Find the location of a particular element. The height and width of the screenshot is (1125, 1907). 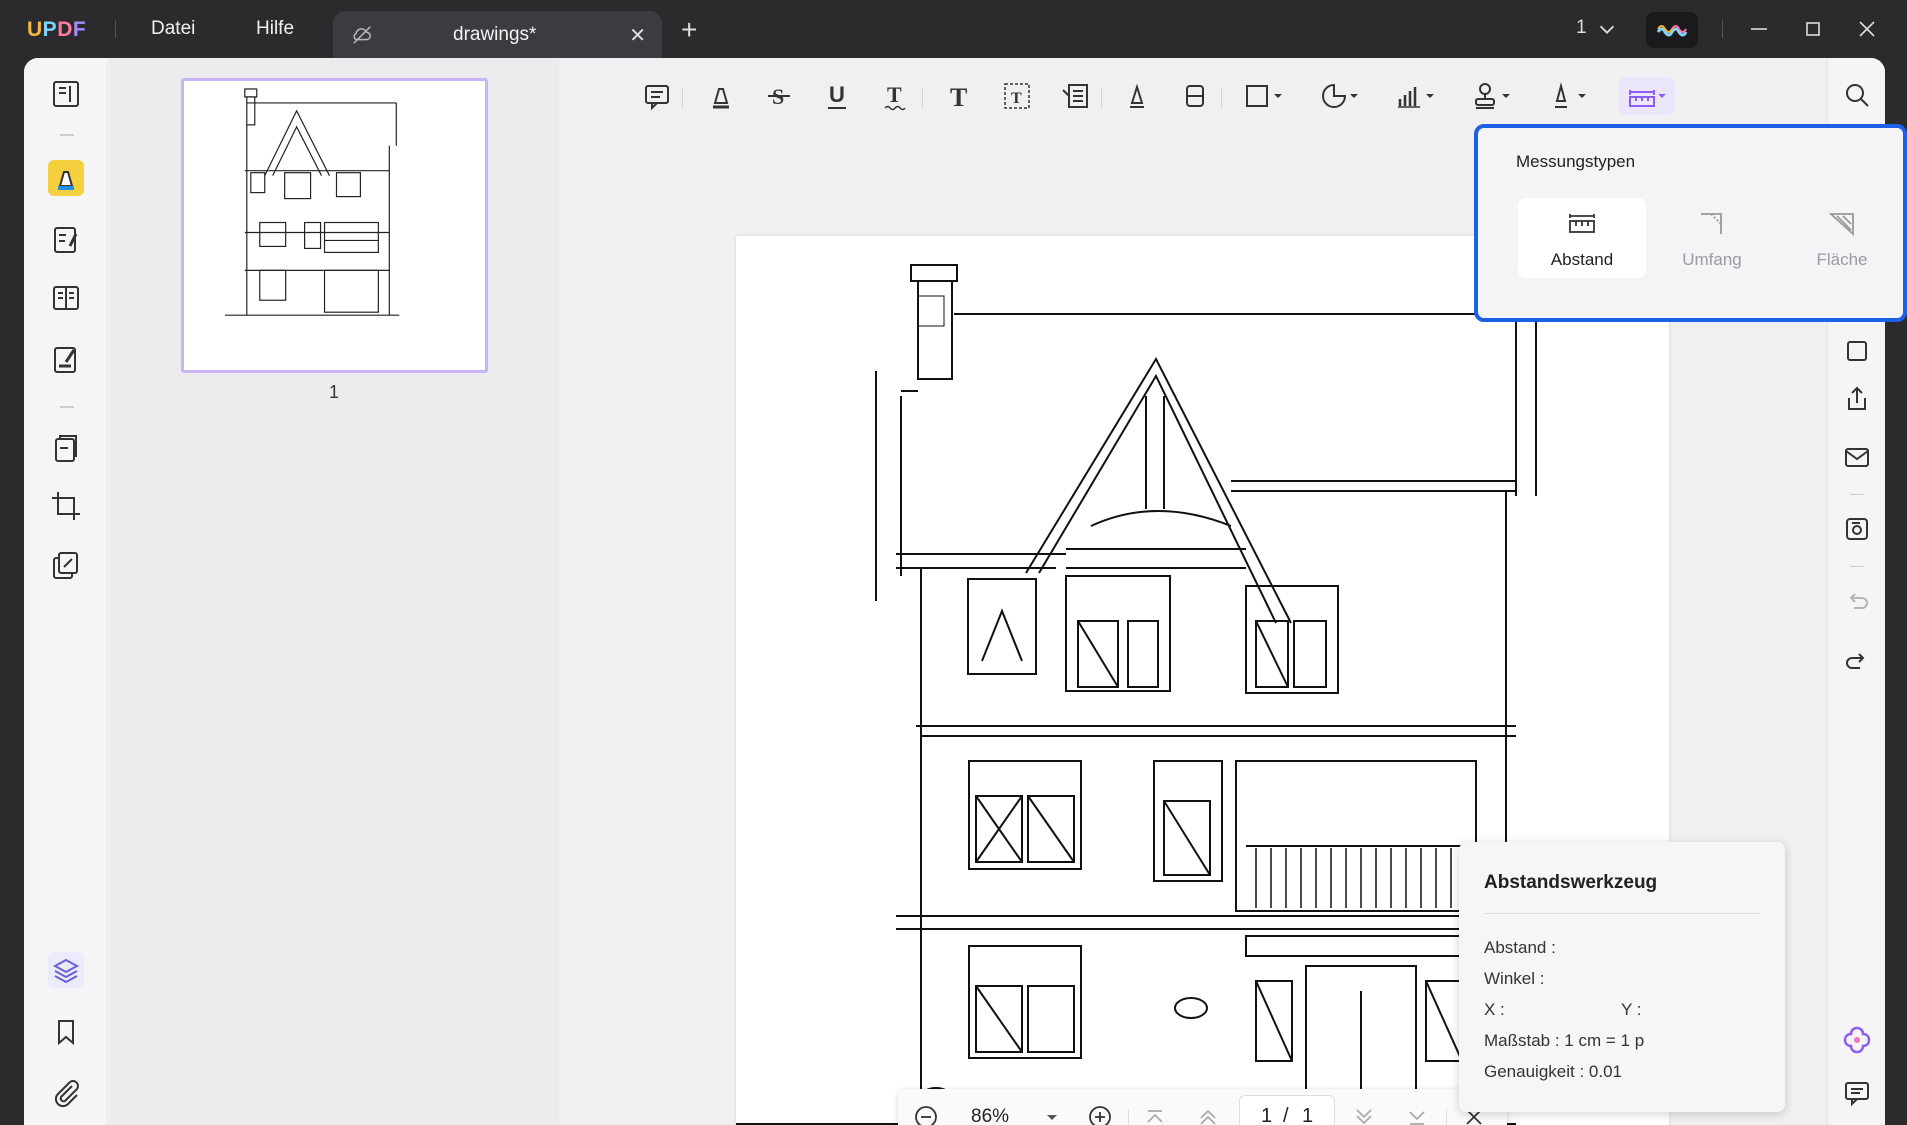

zoom-bar: 86% 1 / 1 is located at coordinates (1202, 1107).